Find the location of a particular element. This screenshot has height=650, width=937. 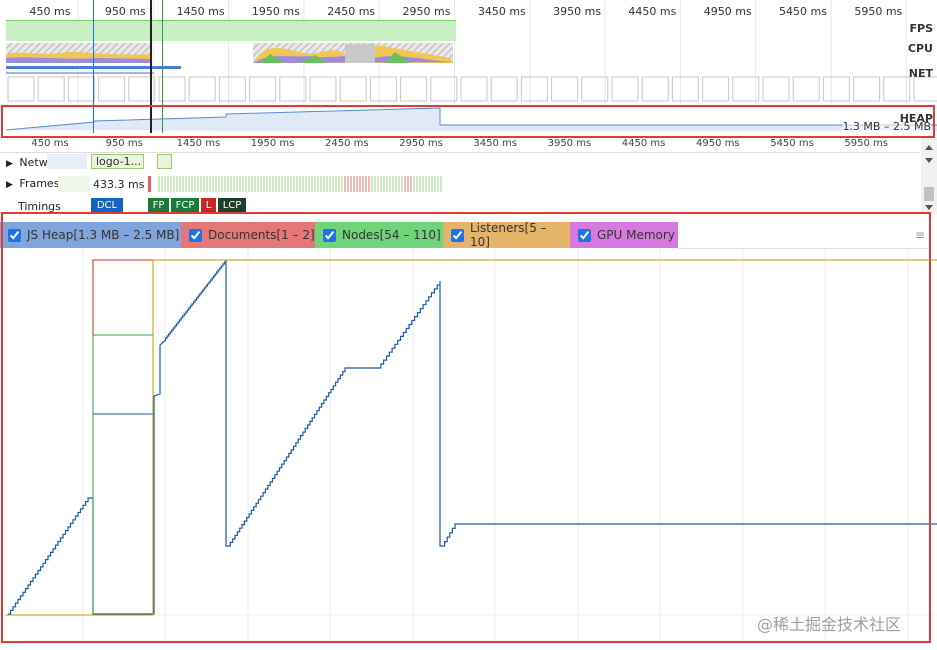

counter-tab-3: Listeners[5 – 10] is located at coordinates (506, 235).